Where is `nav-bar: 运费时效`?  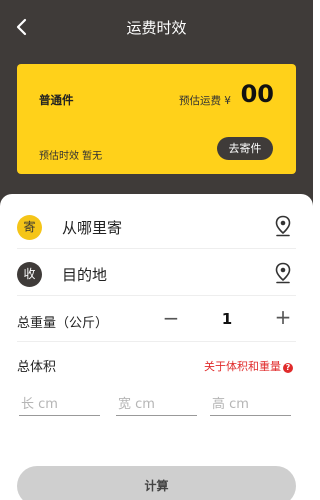 nav-bar: 运费时效 is located at coordinates (156, 28).